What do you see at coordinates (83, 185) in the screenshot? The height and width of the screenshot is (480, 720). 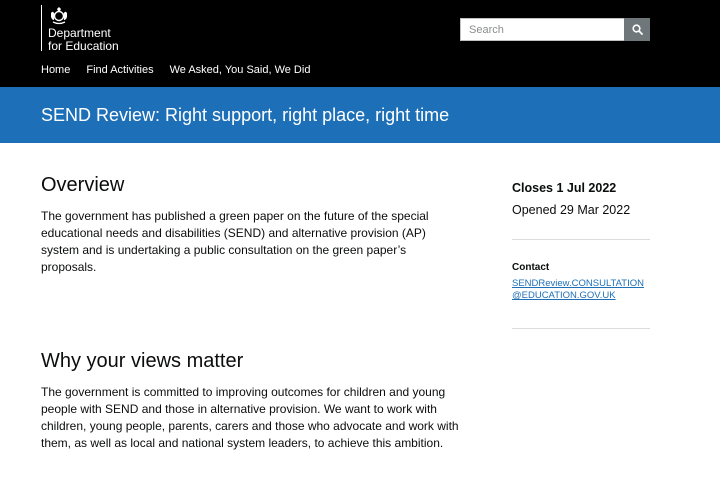 I see `overview-heading: Overview` at bounding box center [83, 185].